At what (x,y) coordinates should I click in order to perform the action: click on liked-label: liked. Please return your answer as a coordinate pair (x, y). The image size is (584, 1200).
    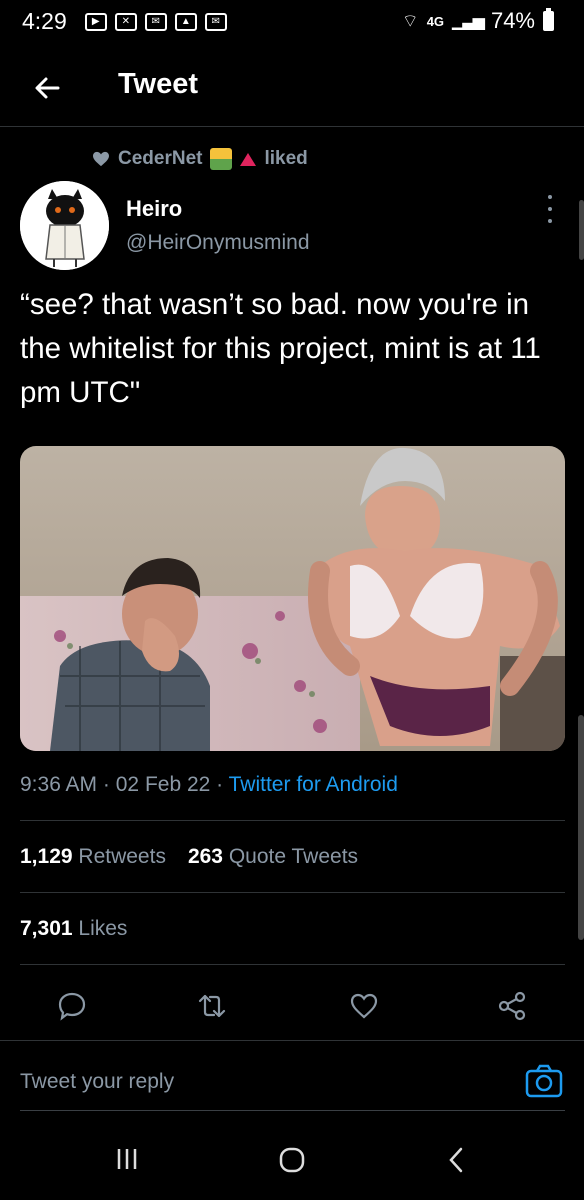
    Looking at the image, I should click on (286, 158).